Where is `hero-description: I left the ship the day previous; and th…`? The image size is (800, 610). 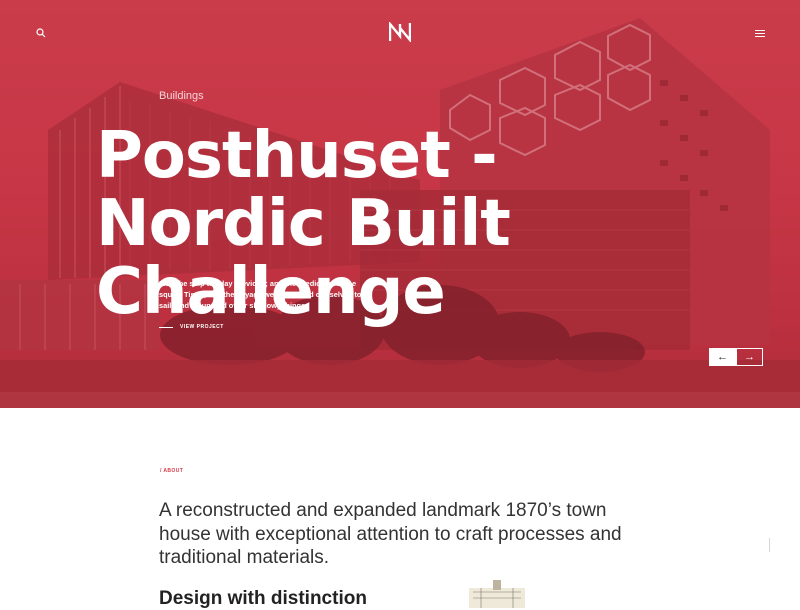
hero-description: I left the ship the day previous; and th… is located at coordinates (260, 294).